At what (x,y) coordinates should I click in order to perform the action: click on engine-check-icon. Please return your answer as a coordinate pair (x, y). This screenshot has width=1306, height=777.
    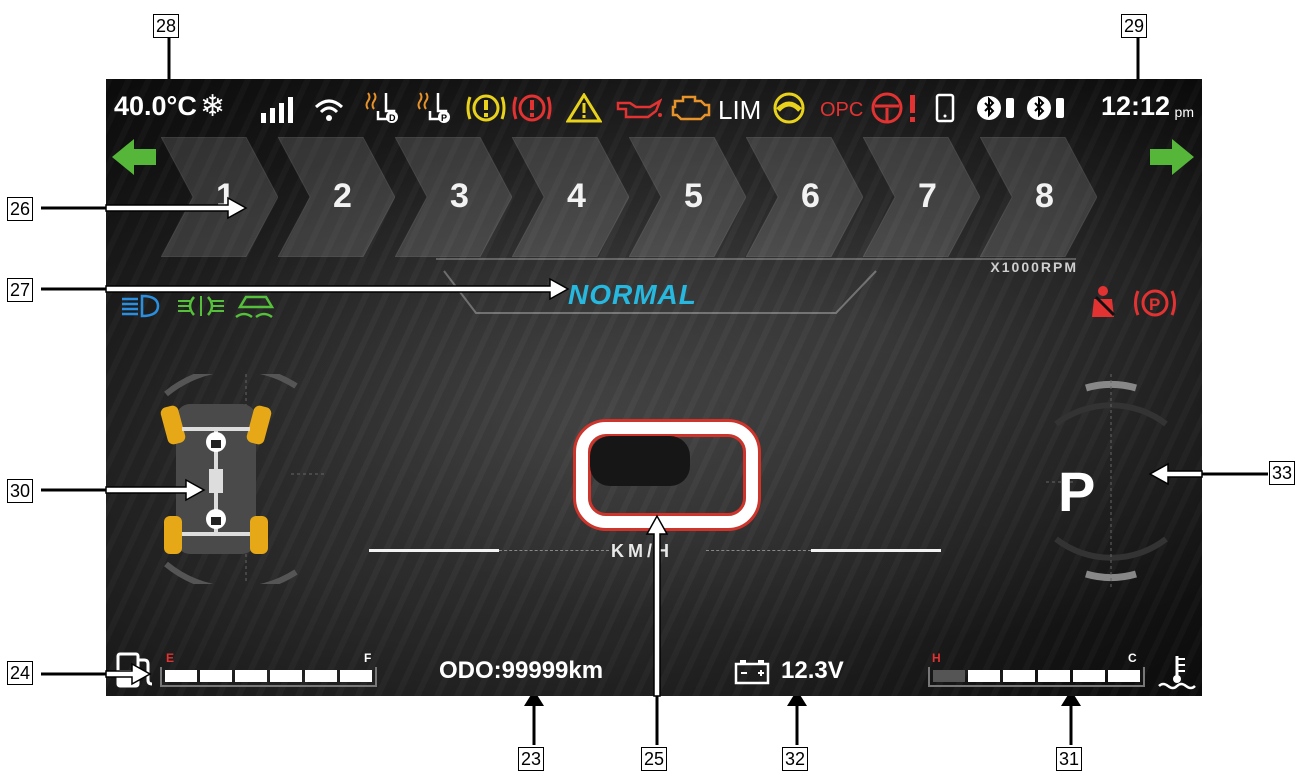
    Looking at the image, I should click on (691, 108).